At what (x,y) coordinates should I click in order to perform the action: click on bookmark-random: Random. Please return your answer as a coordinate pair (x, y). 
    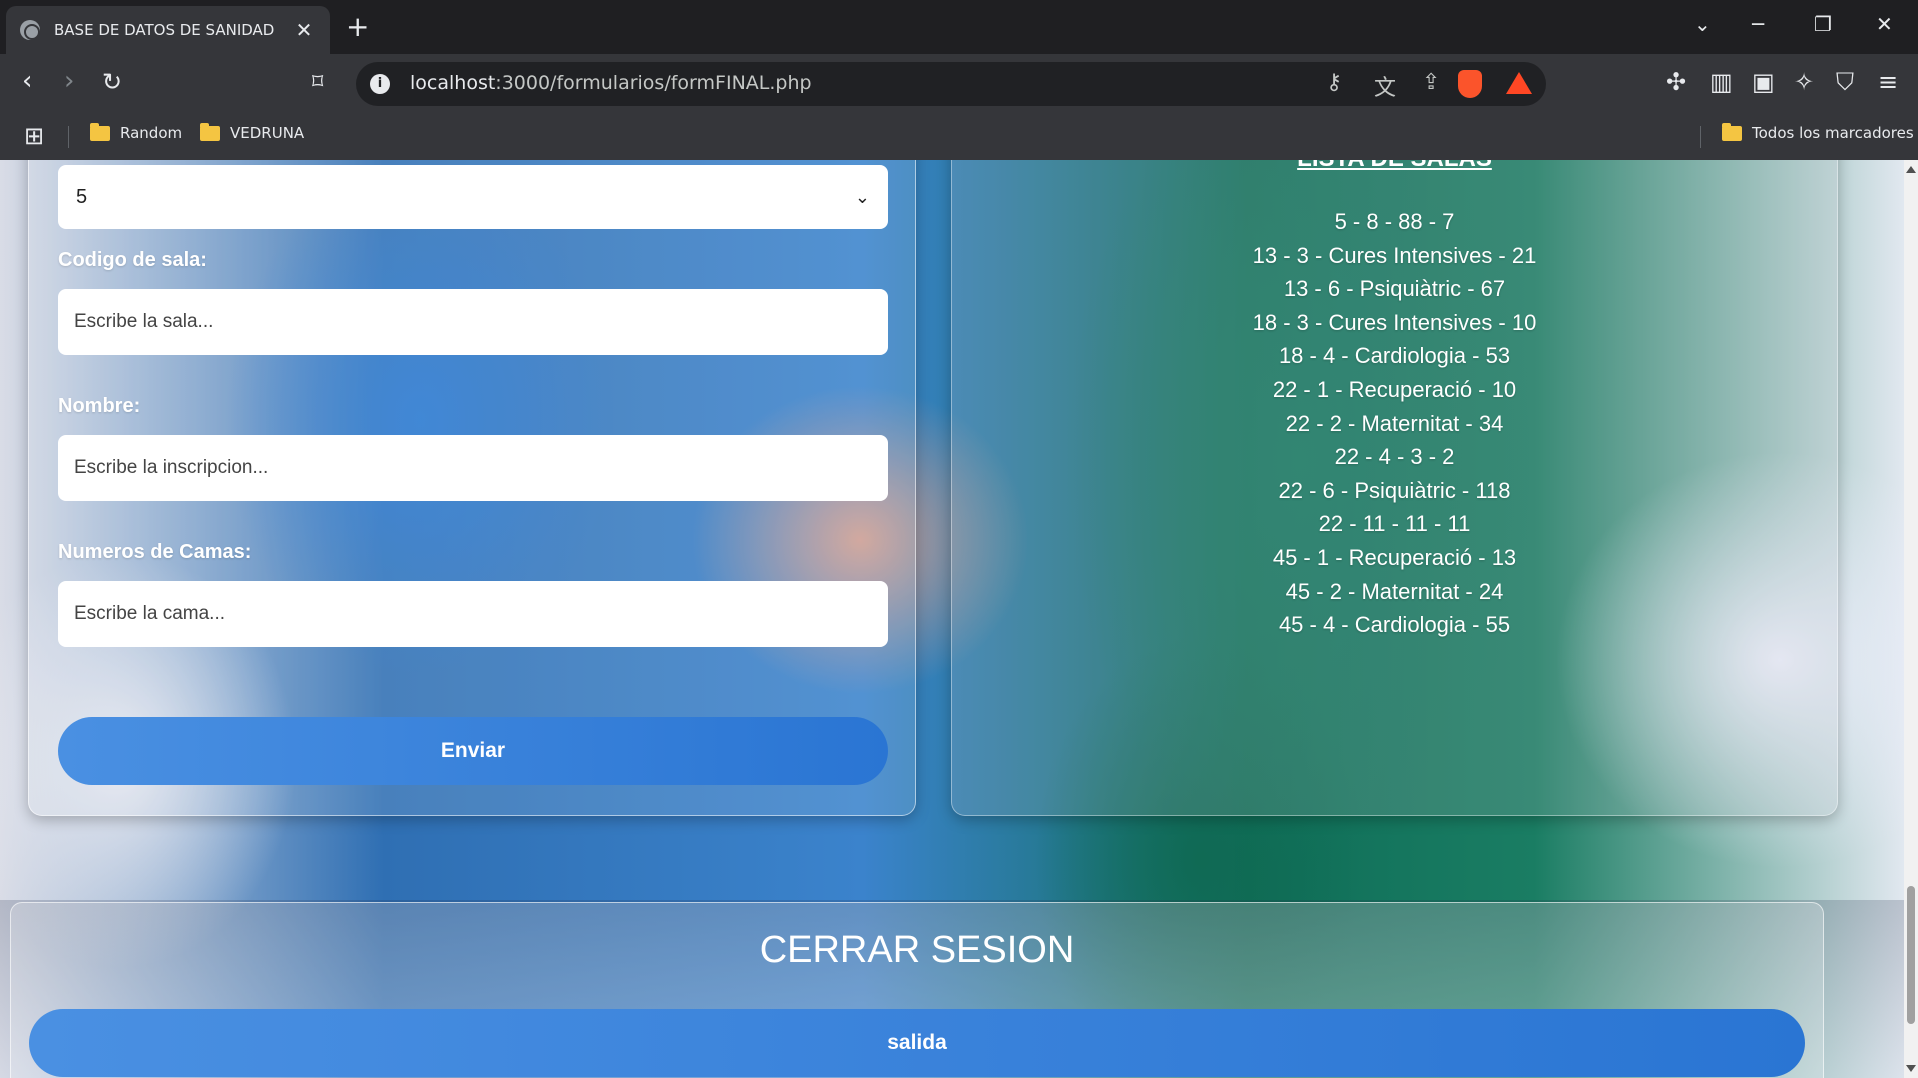
    Looking at the image, I should click on (136, 132).